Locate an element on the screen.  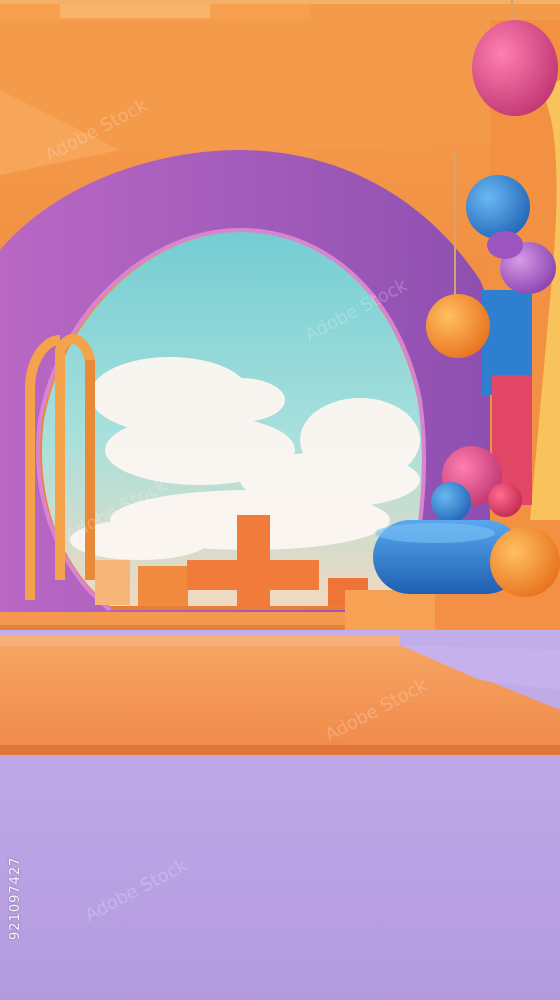
stock-id-label: 921097427 is located at coordinates (15, 898).